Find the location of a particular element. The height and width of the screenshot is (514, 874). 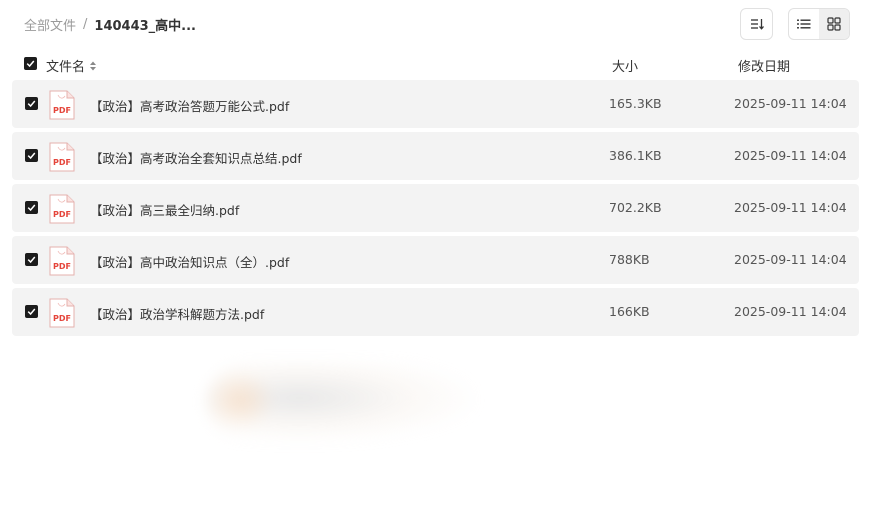

blurred-placeholder-graphic is located at coordinates (340, 402).